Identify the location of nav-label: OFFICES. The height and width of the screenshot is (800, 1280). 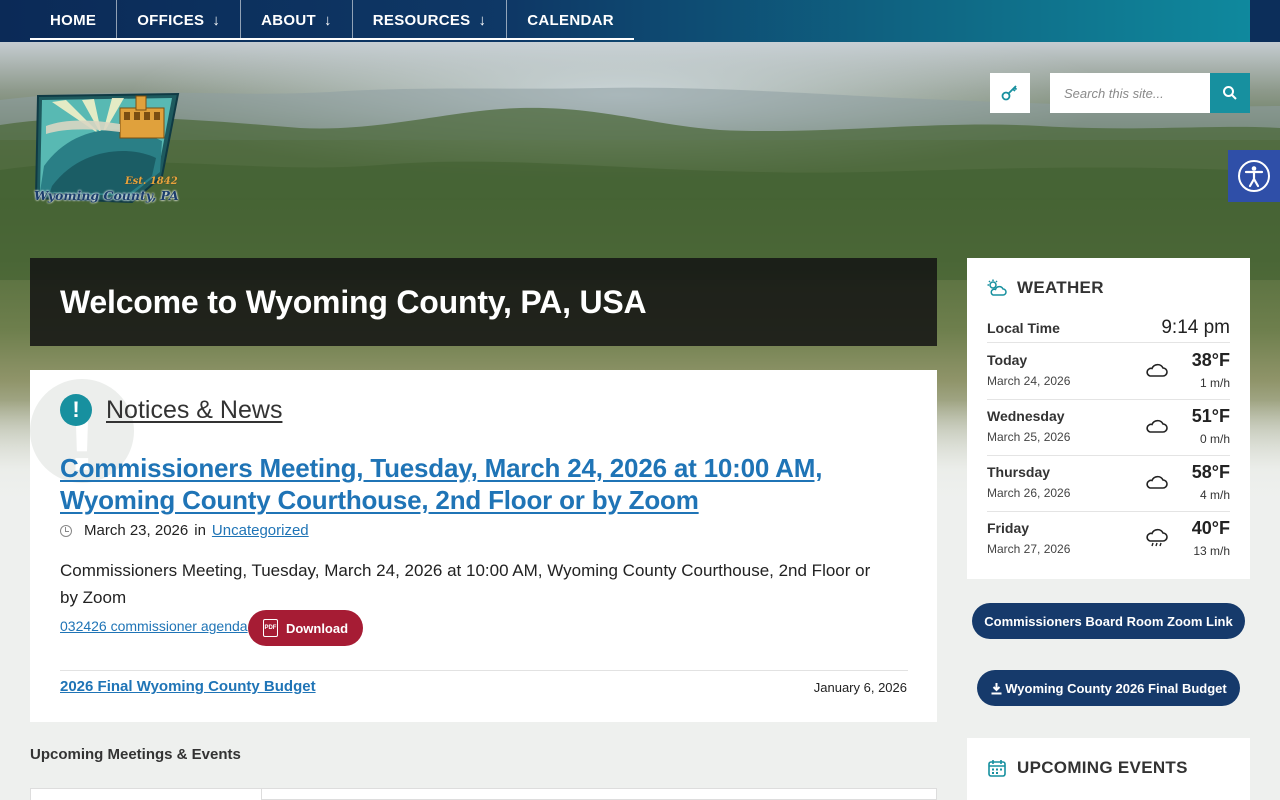
(171, 20).